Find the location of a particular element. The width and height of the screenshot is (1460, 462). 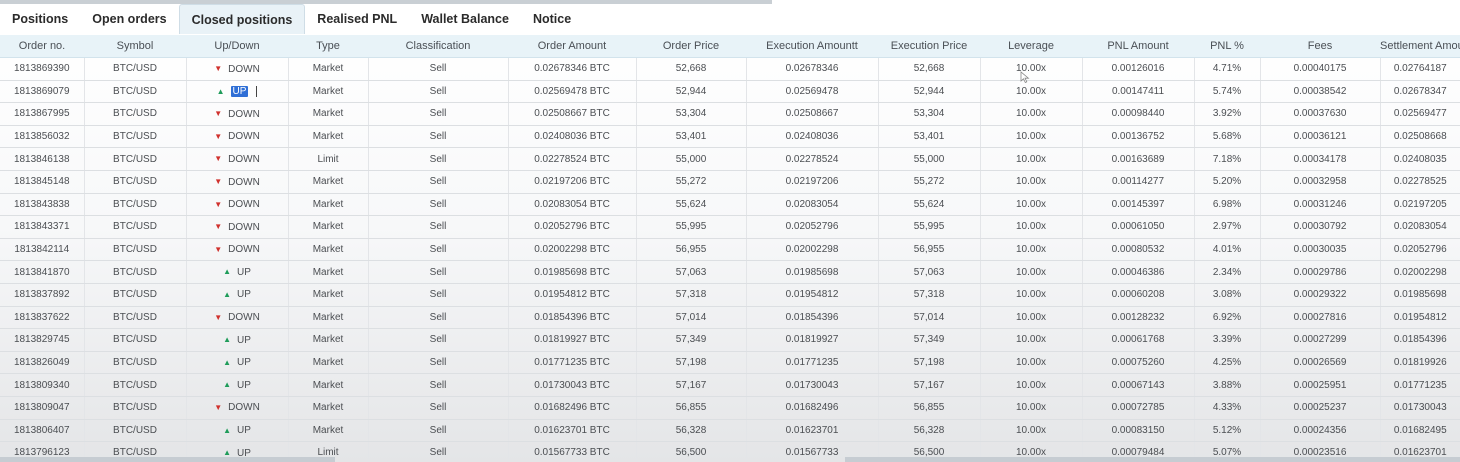

execution-price-cell: 52,668 is located at coordinates (929, 69).